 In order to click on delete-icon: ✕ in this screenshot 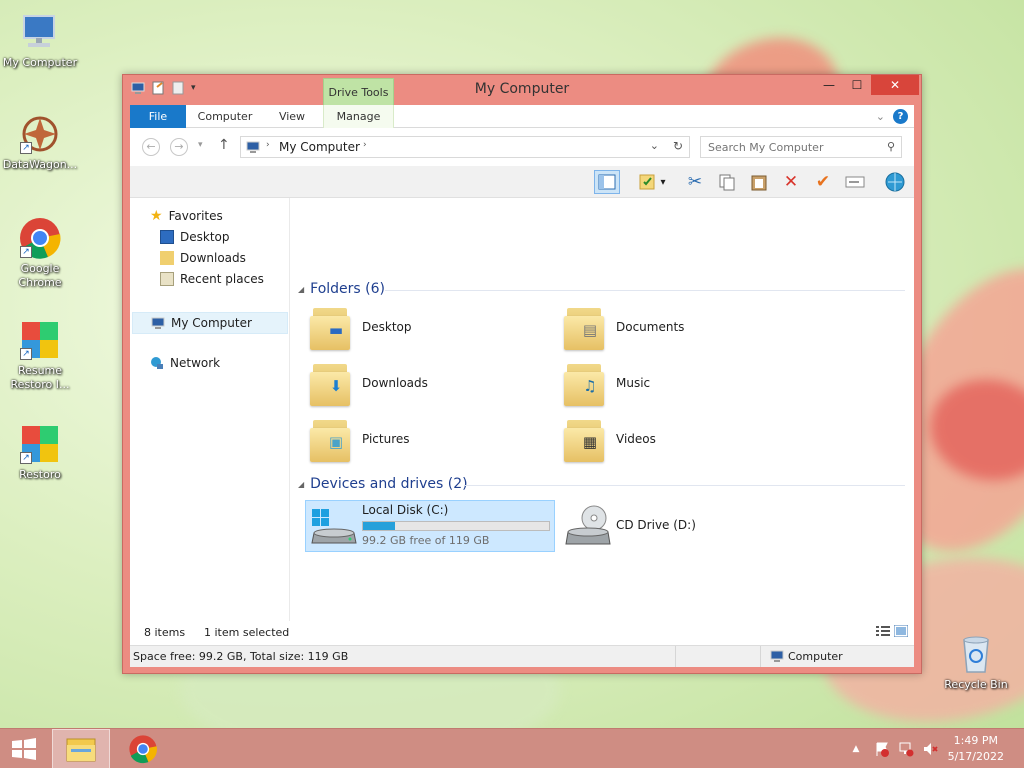, I will do `click(791, 182)`.